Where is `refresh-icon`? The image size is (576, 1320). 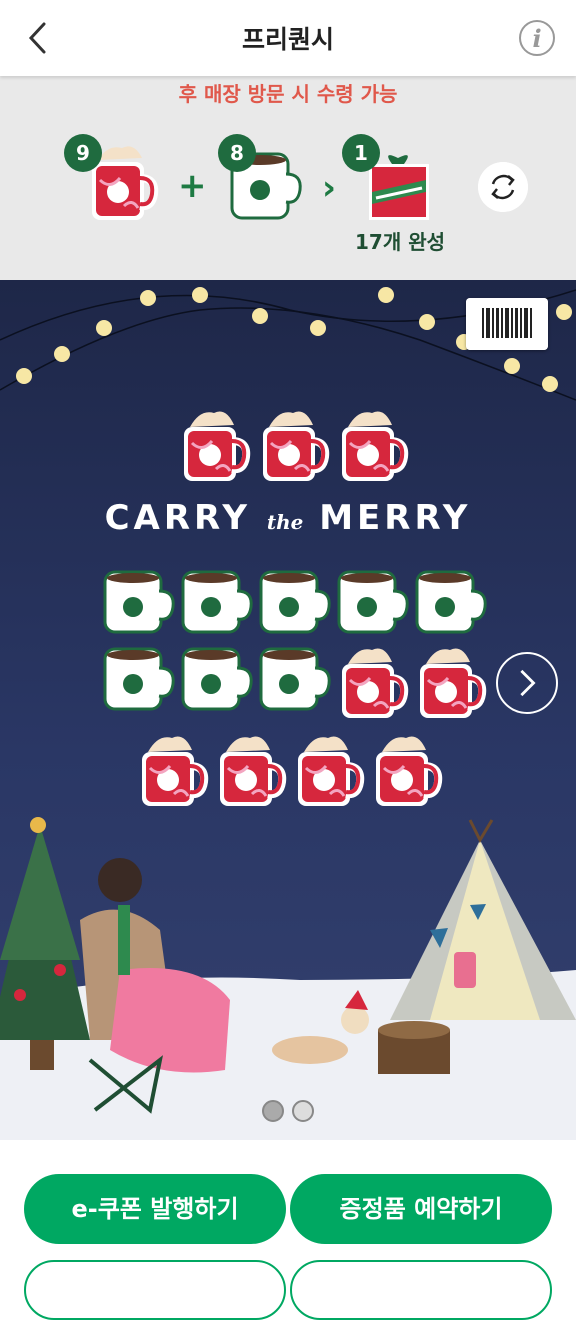
refresh-icon is located at coordinates (503, 187).